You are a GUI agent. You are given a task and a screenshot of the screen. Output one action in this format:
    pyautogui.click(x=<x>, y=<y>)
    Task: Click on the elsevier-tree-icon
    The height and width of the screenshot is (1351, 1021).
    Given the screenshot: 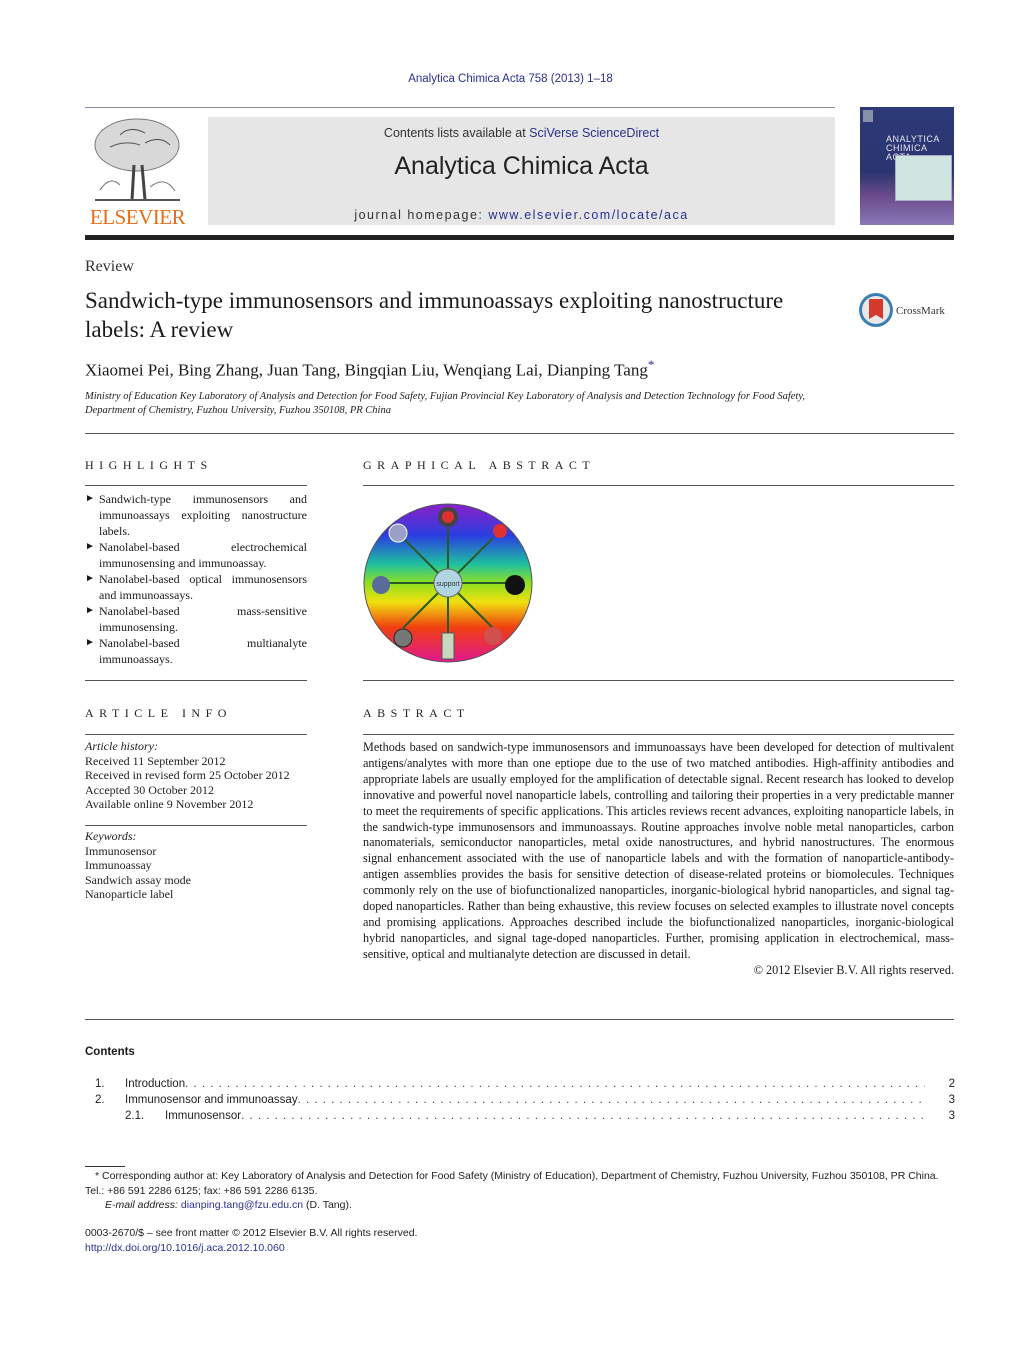 What is the action you would take?
    pyautogui.click(x=137, y=159)
    